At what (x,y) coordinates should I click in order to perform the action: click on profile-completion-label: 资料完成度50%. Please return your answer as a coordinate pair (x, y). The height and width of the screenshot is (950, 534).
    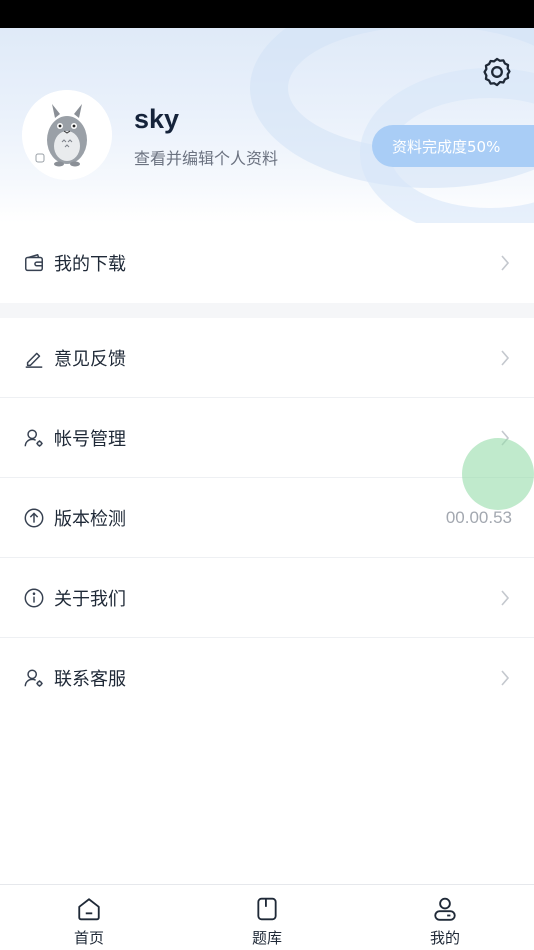
    Looking at the image, I should click on (446, 146).